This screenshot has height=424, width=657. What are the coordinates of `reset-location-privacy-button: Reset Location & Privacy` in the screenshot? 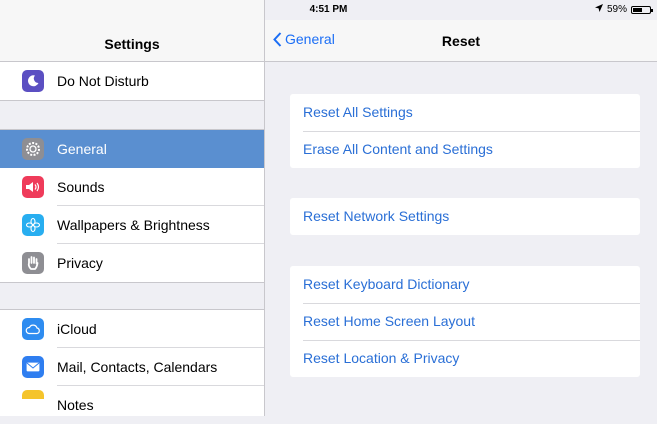 It's located at (465, 358).